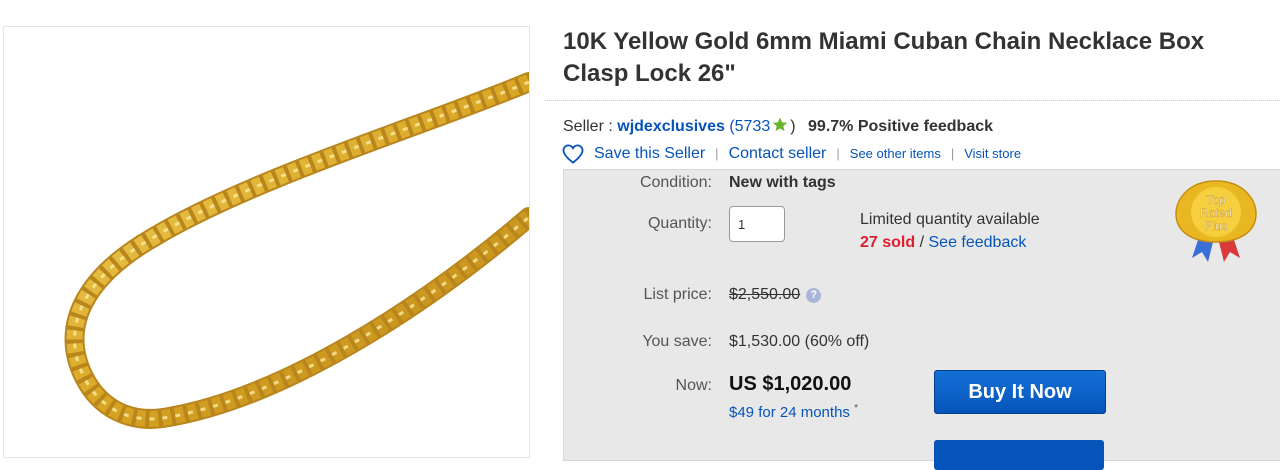  What do you see at coordinates (588, 126) in the screenshot?
I see `seller-label: Seller :` at bounding box center [588, 126].